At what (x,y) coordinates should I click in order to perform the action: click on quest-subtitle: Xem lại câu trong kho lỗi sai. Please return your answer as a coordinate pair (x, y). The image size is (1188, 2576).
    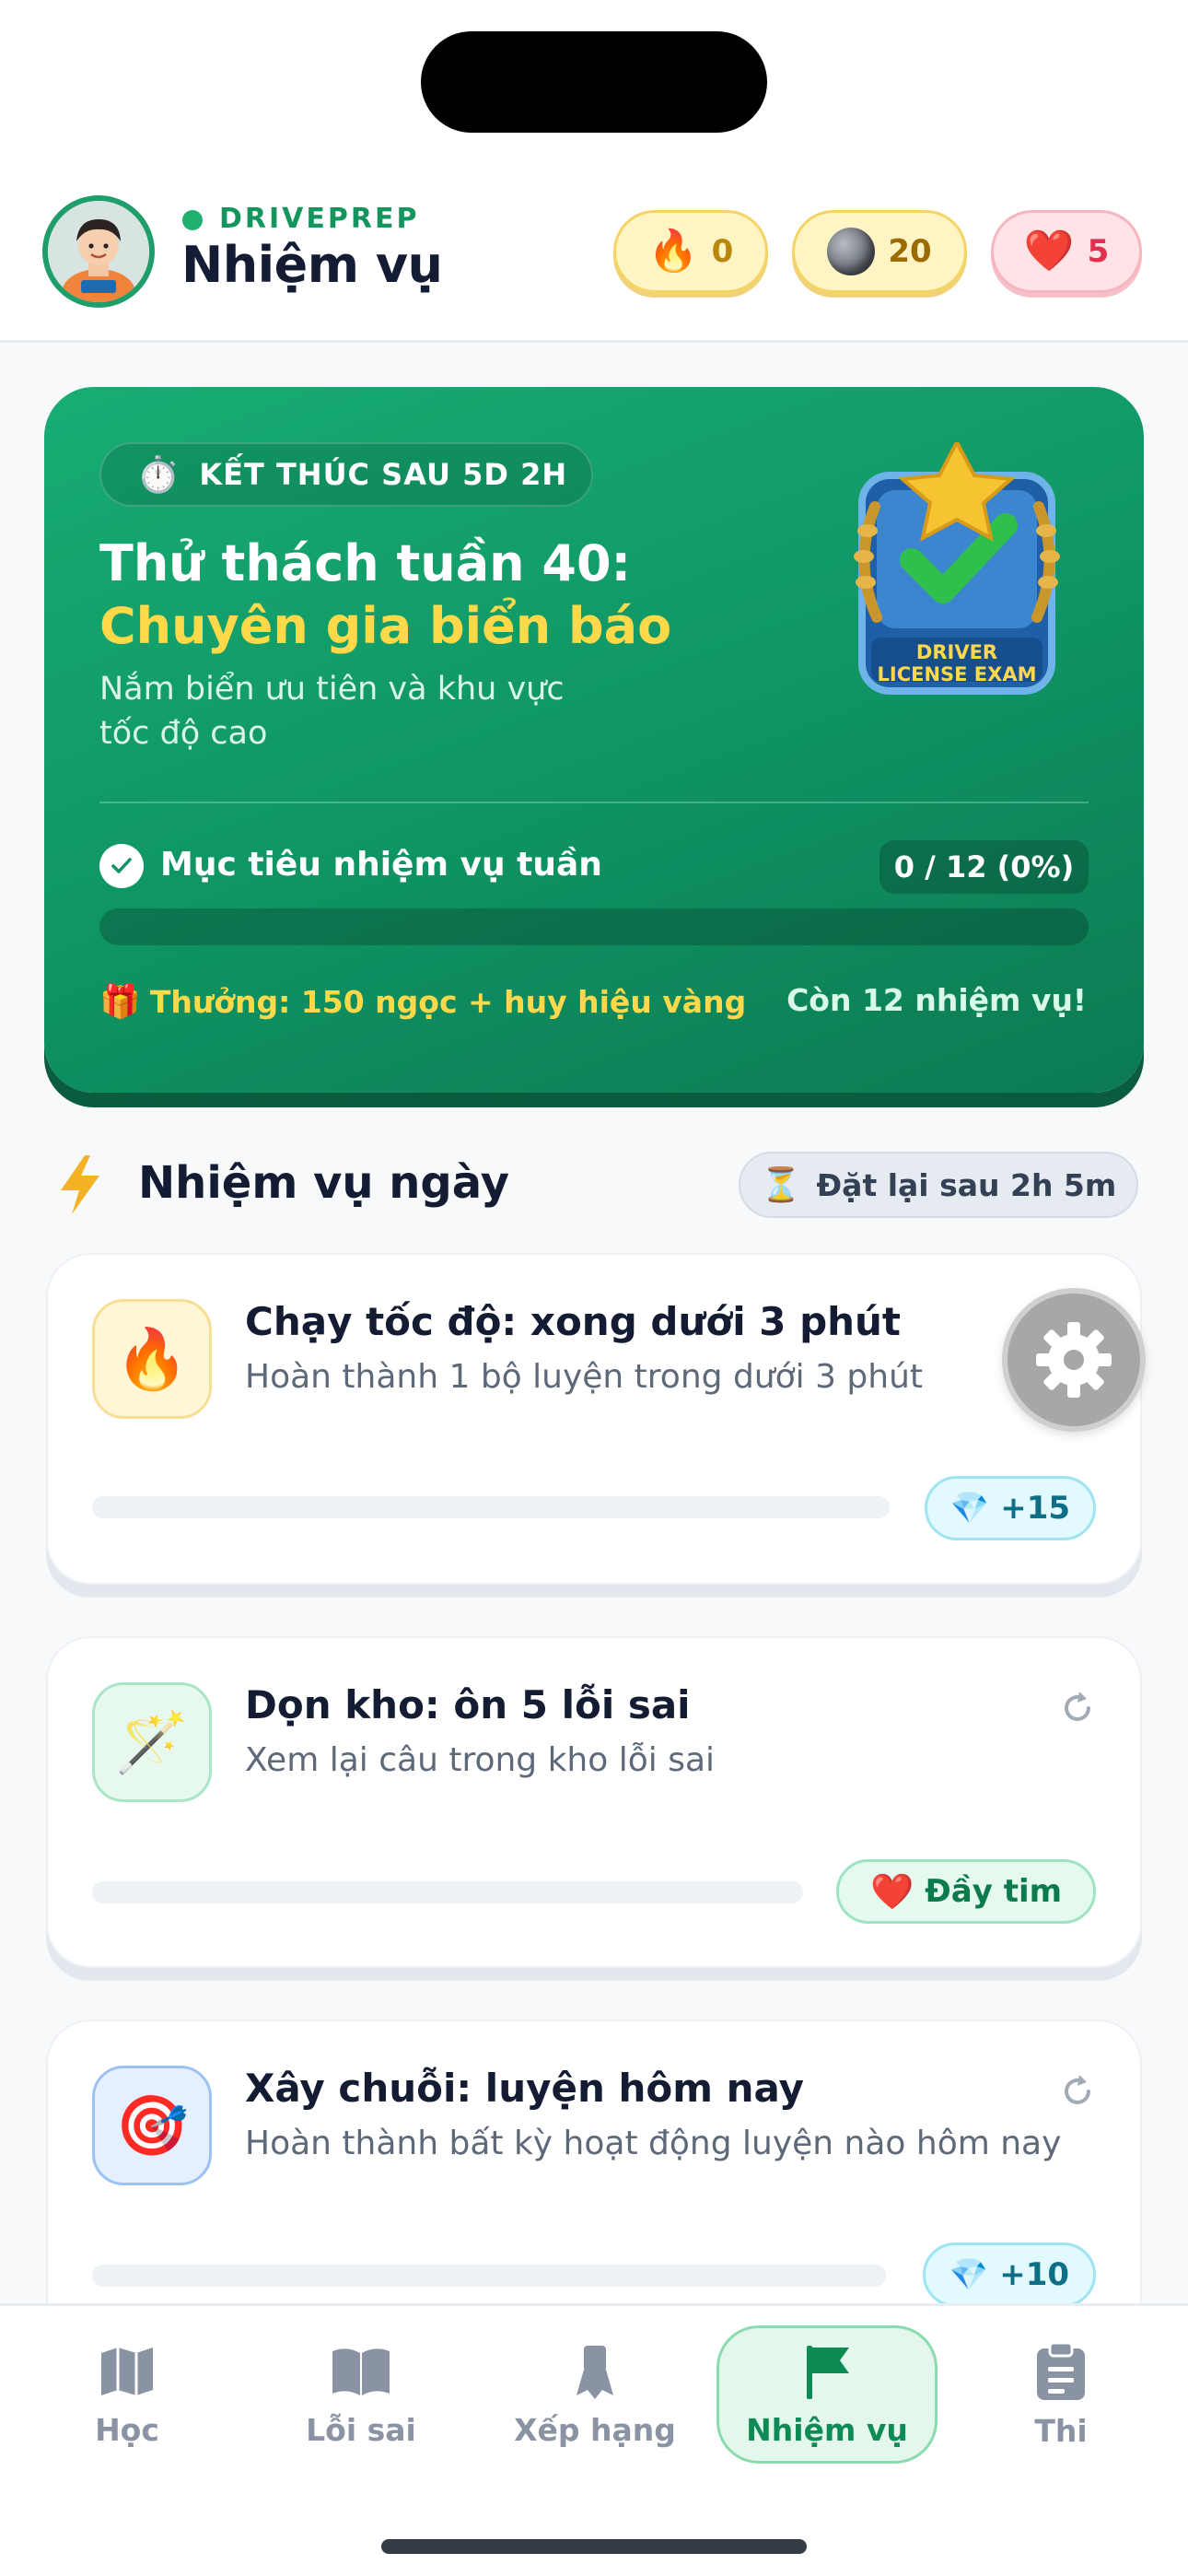
    Looking at the image, I should click on (480, 1760).